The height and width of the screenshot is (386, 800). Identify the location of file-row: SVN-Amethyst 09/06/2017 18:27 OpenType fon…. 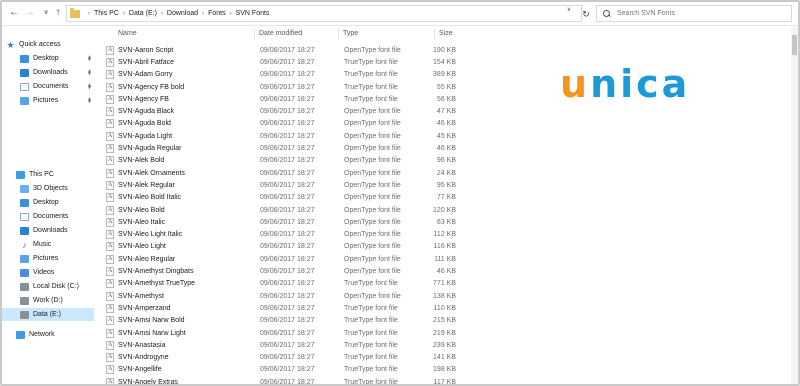
(280, 296).